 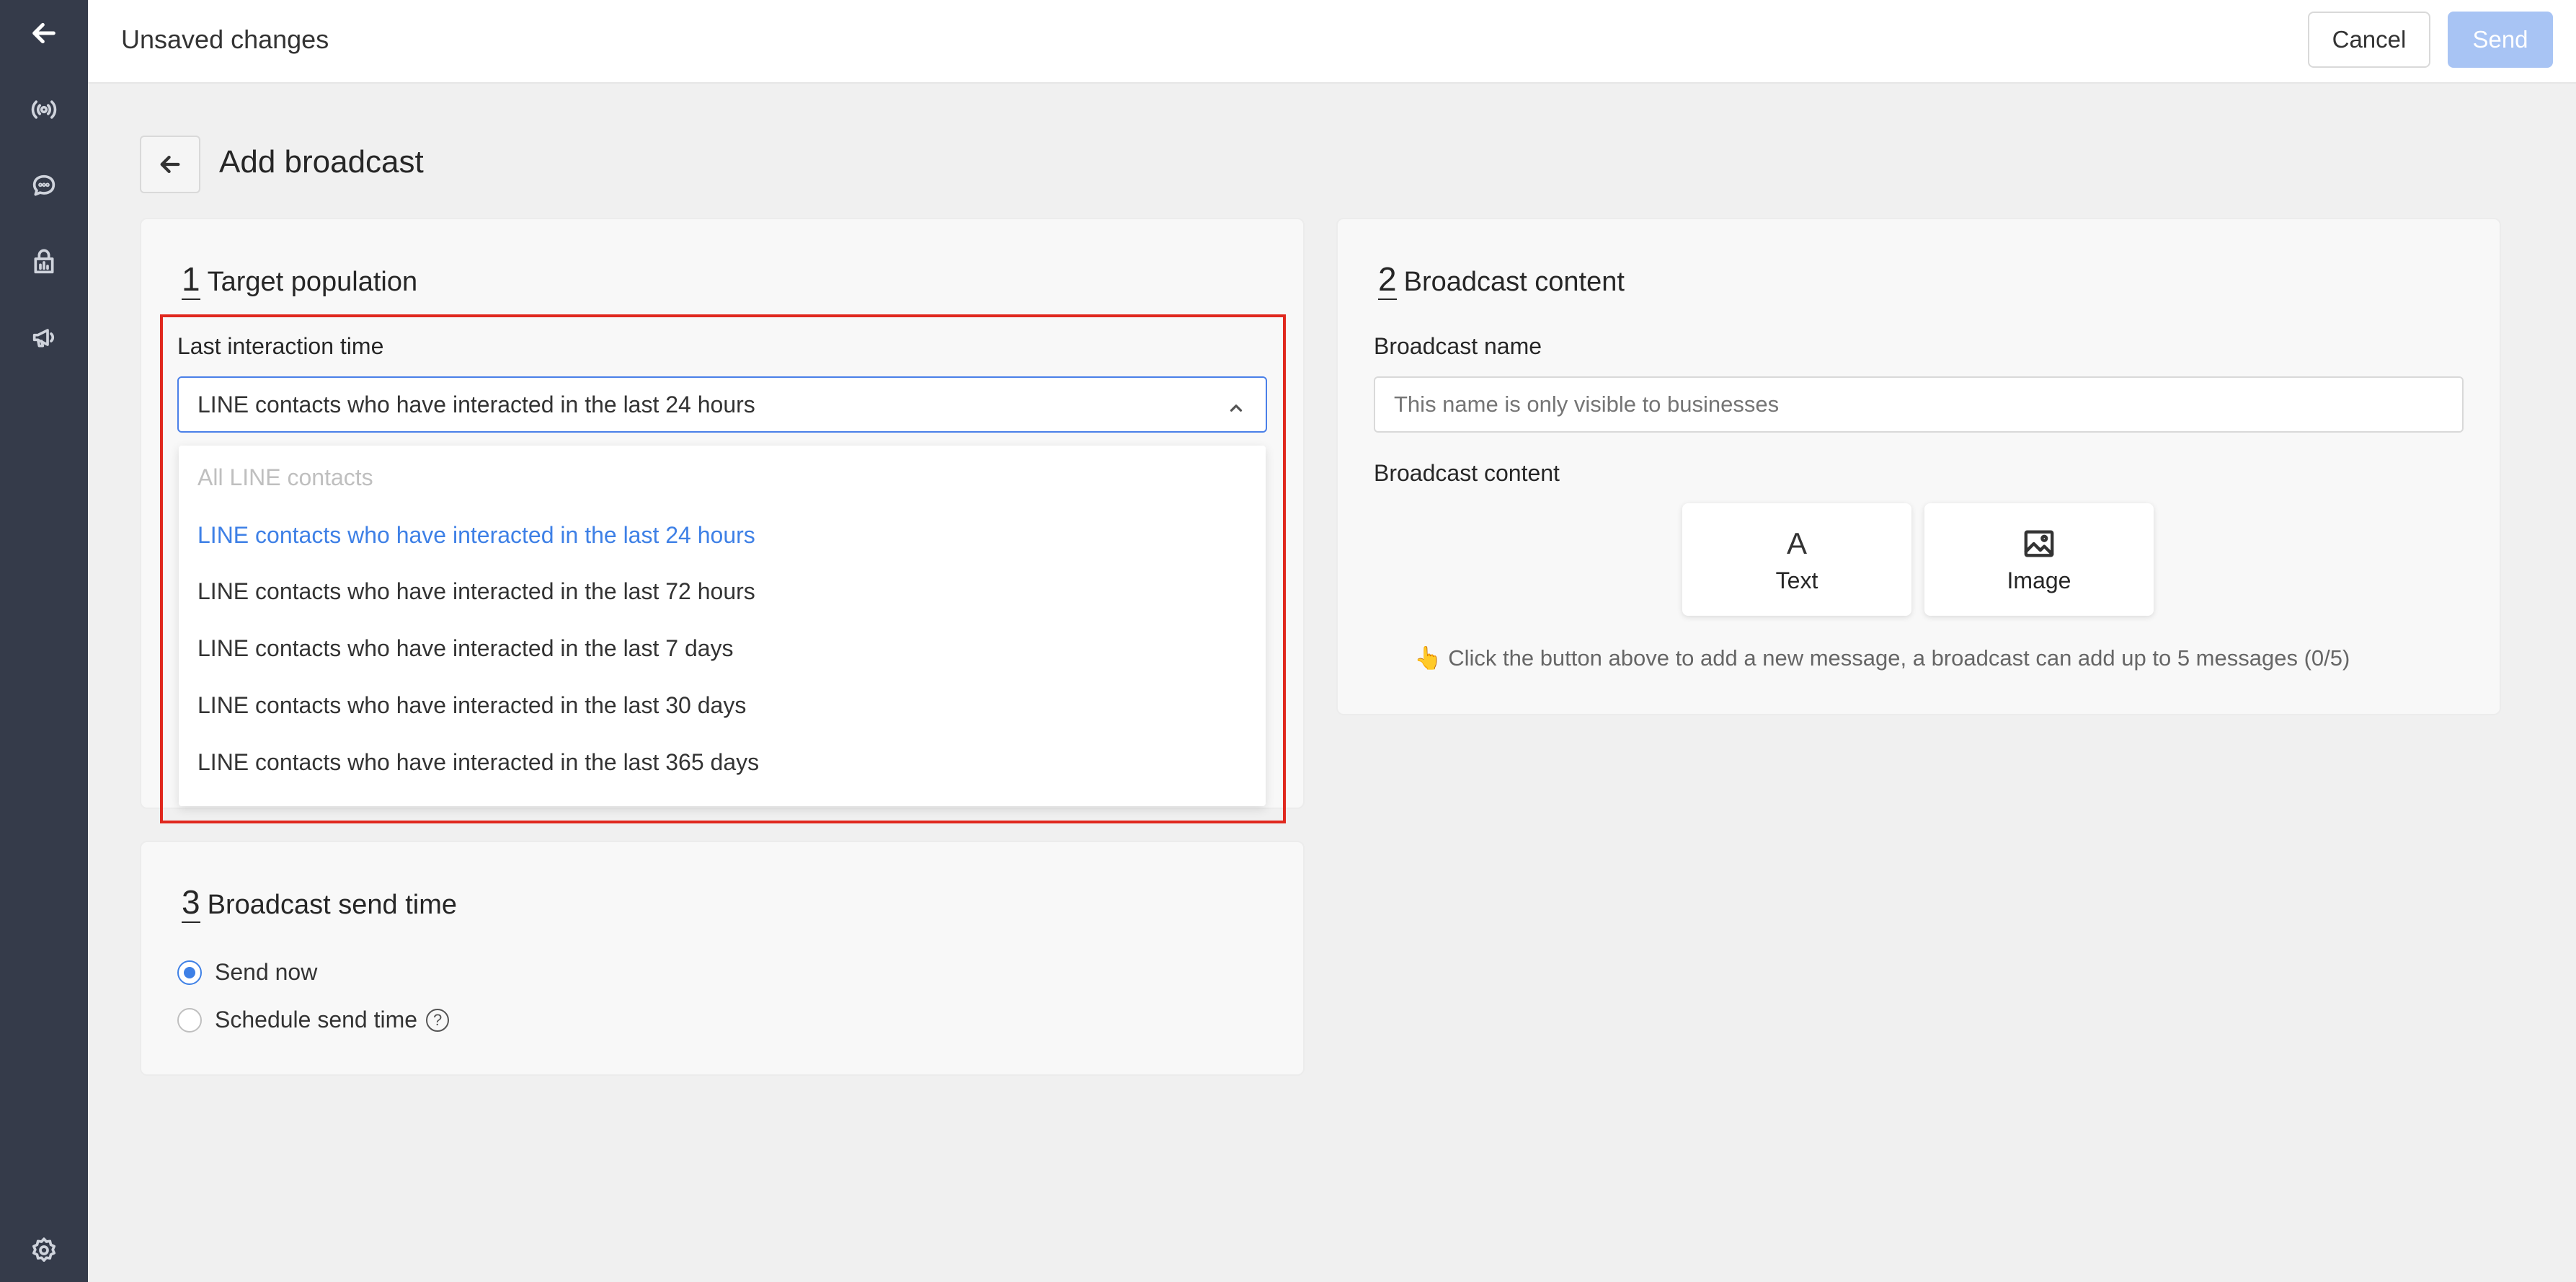 What do you see at coordinates (2500, 40) in the screenshot?
I see `send-button: Send` at bounding box center [2500, 40].